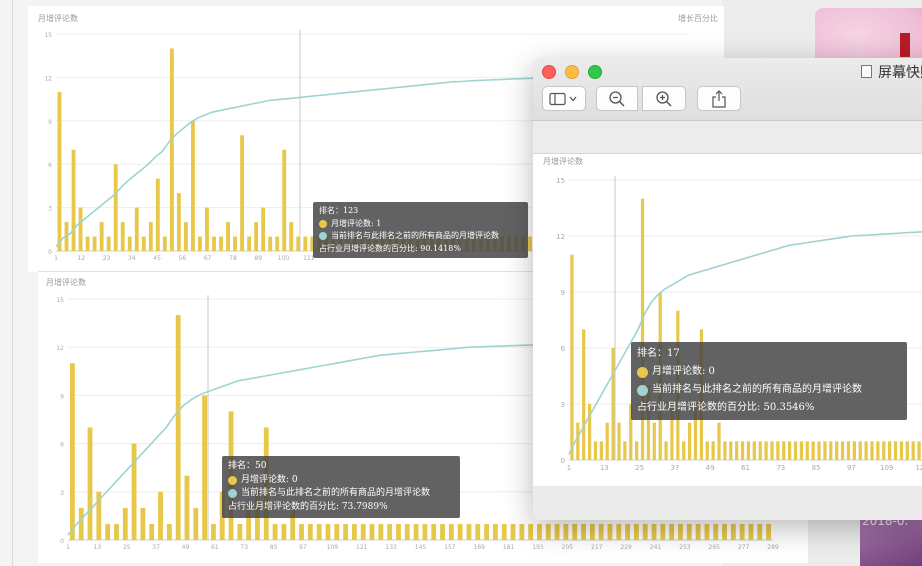 This screenshot has width=922, height=566. Describe the element at coordinates (595, 72) in the screenshot. I see `zoom-button` at that location.